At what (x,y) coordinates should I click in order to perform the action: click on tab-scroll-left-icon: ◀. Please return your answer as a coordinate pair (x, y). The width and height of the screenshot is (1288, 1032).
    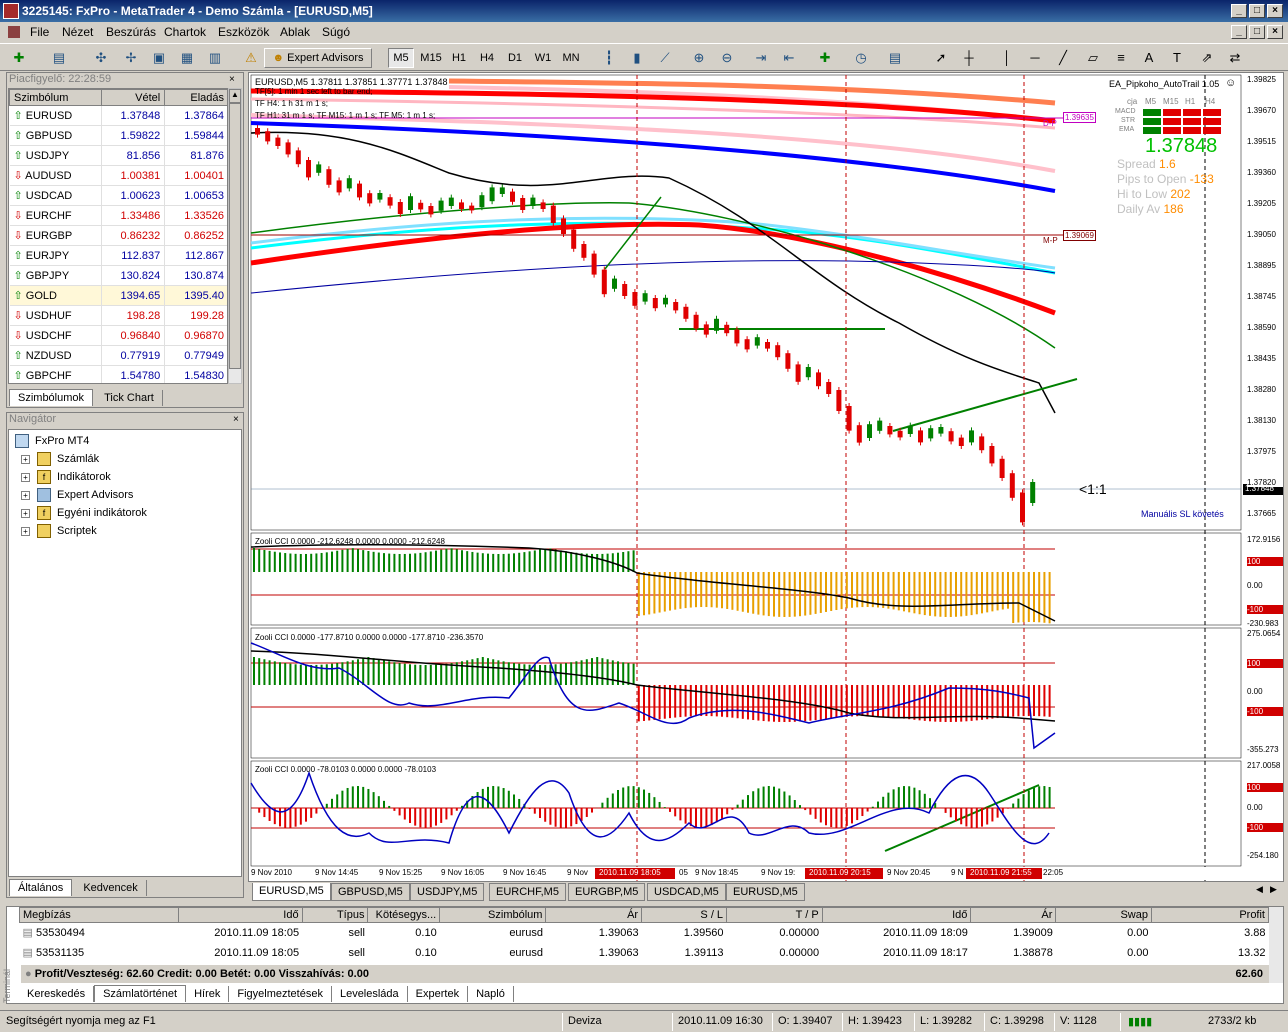
    Looking at the image, I should click on (1259, 889).